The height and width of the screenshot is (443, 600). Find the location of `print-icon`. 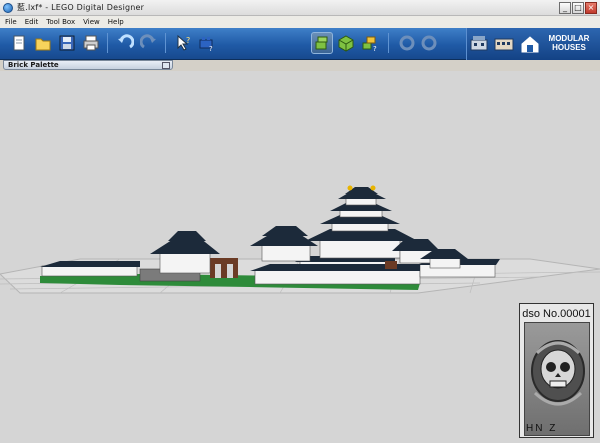

print-icon is located at coordinates (91, 43).